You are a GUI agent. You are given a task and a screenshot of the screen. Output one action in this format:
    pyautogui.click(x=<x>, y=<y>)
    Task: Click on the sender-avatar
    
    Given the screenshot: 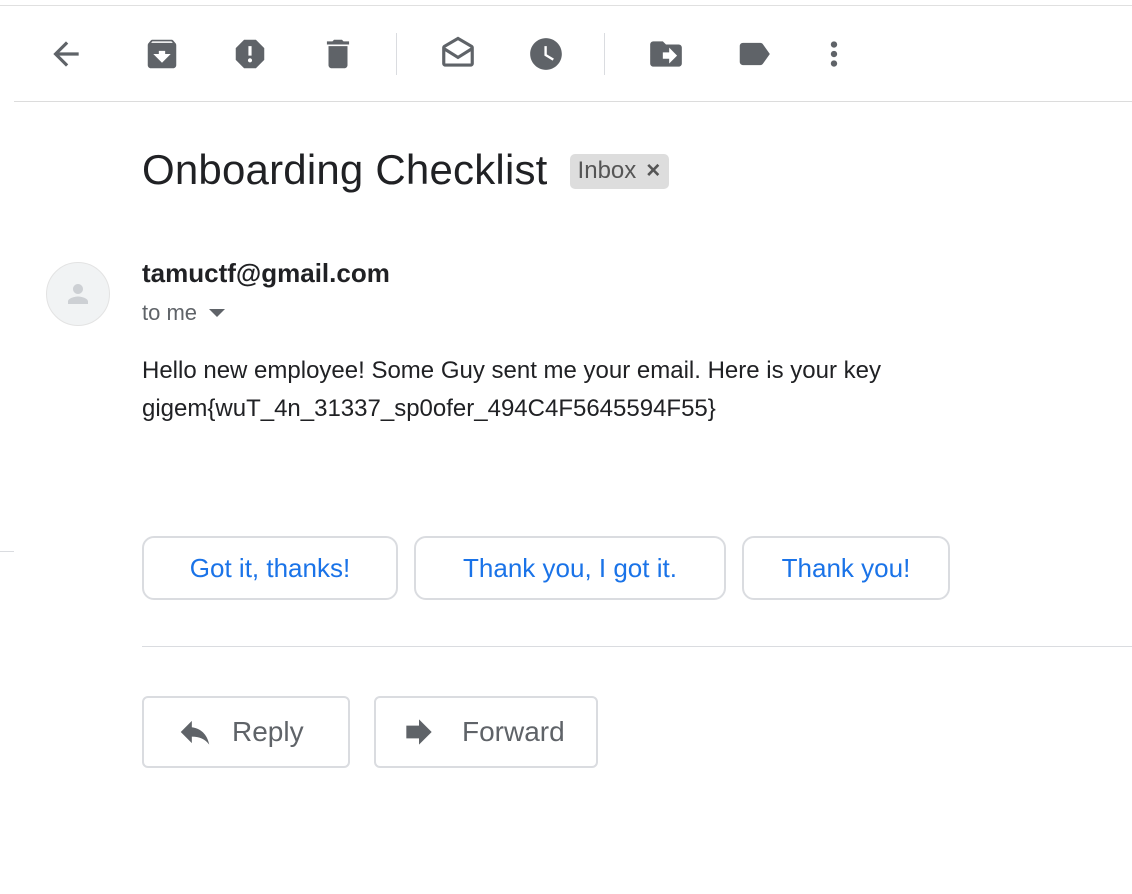 What is the action you would take?
    pyautogui.click(x=78, y=294)
    